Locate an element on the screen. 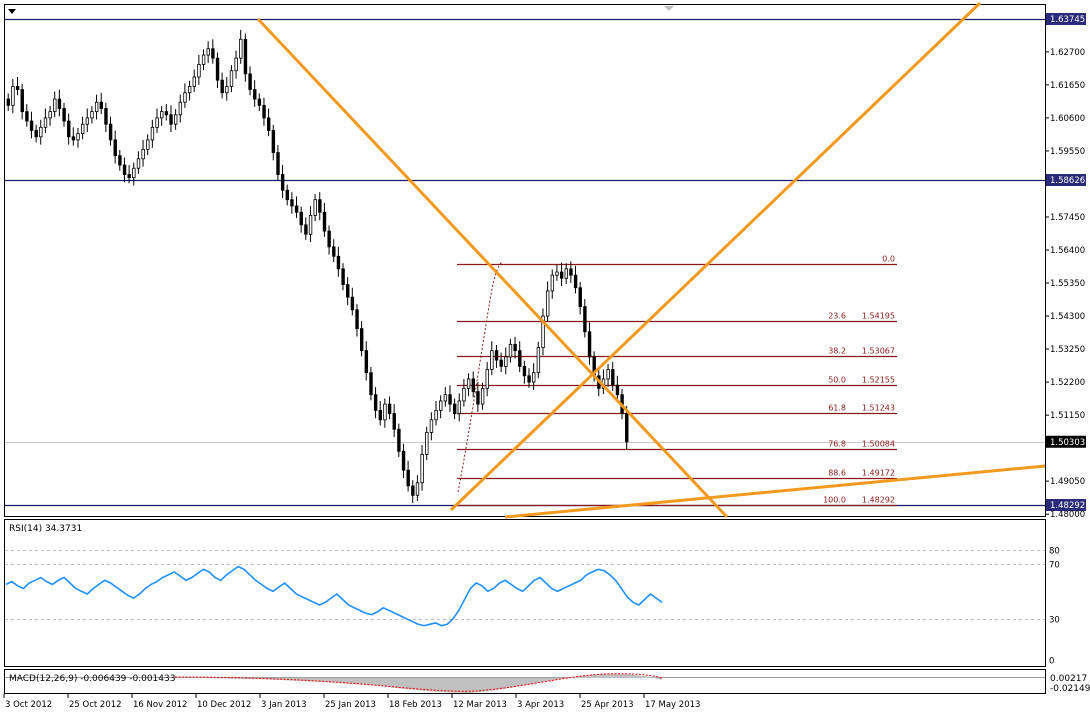 The height and width of the screenshot is (714, 1090). macd-tick-bottom: -0.021497 is located at coordinates (1070, 689).